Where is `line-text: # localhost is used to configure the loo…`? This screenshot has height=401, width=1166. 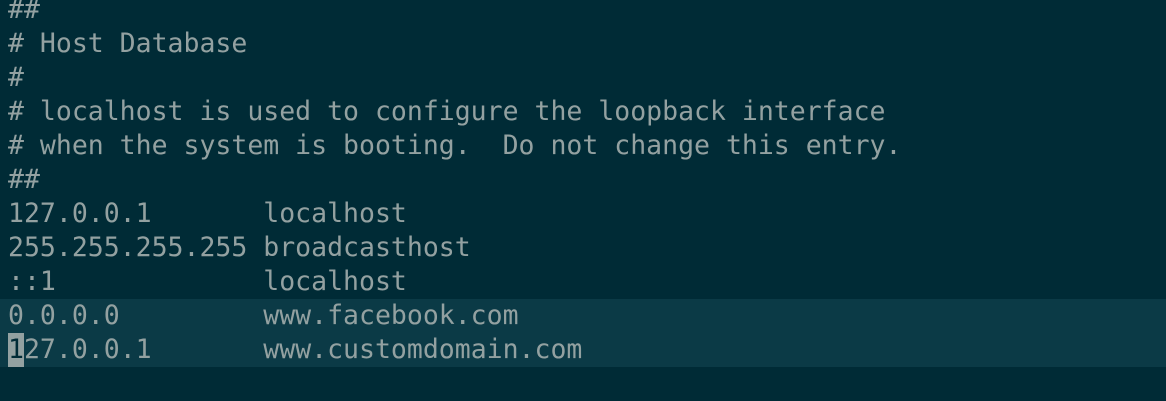 line-text: # localhost is used to configure the loo… is located at coordinates (447, 111).